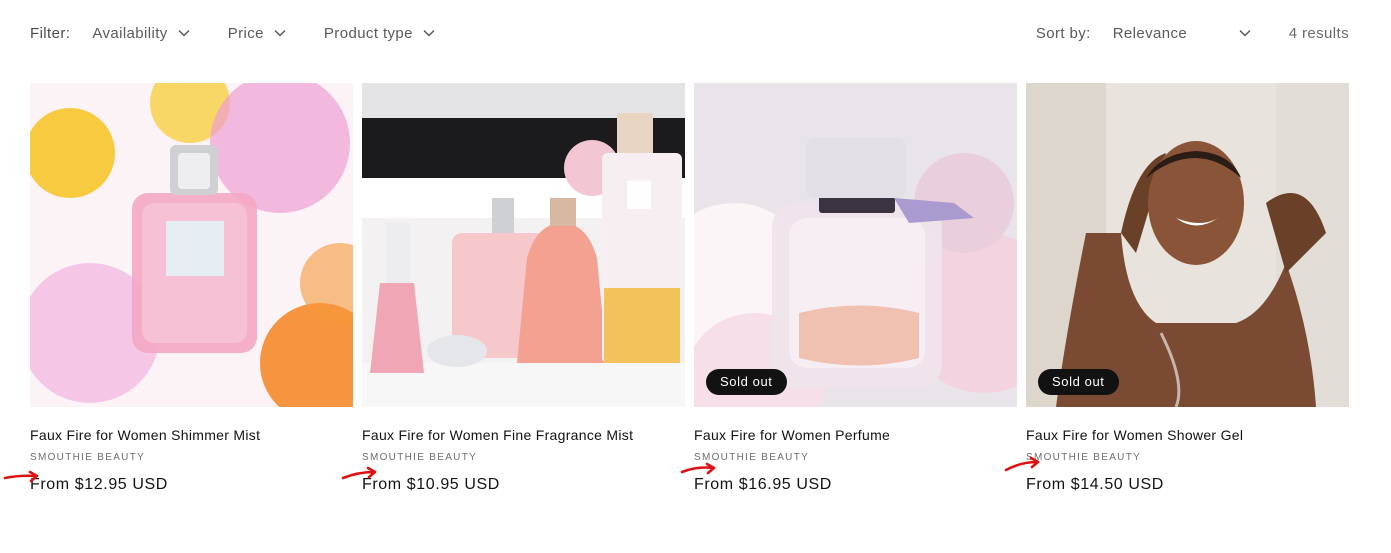  I want to click on product-price: From $12.95 USD, so click(99, 484).